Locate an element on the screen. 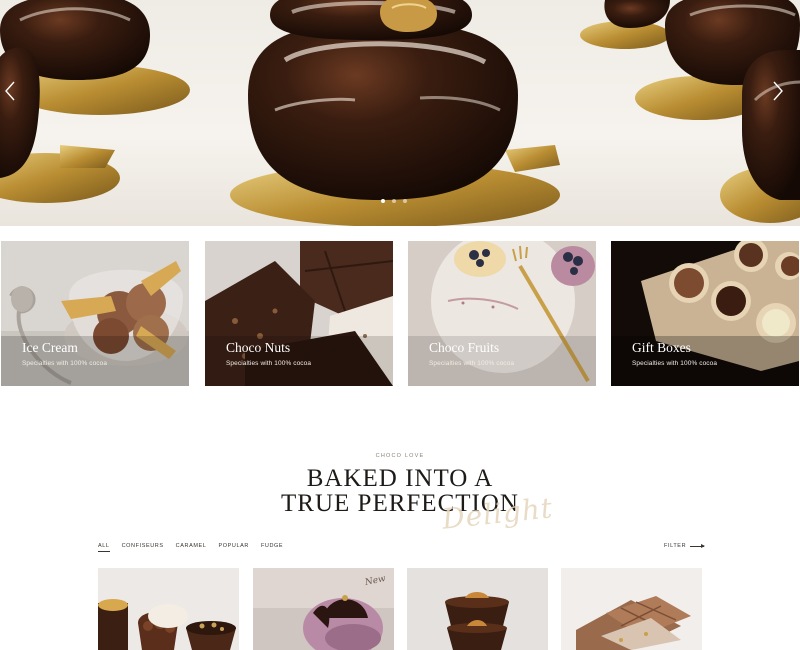 The image size is (800, 650). hero-pagination is located at coordinates (394, 201).